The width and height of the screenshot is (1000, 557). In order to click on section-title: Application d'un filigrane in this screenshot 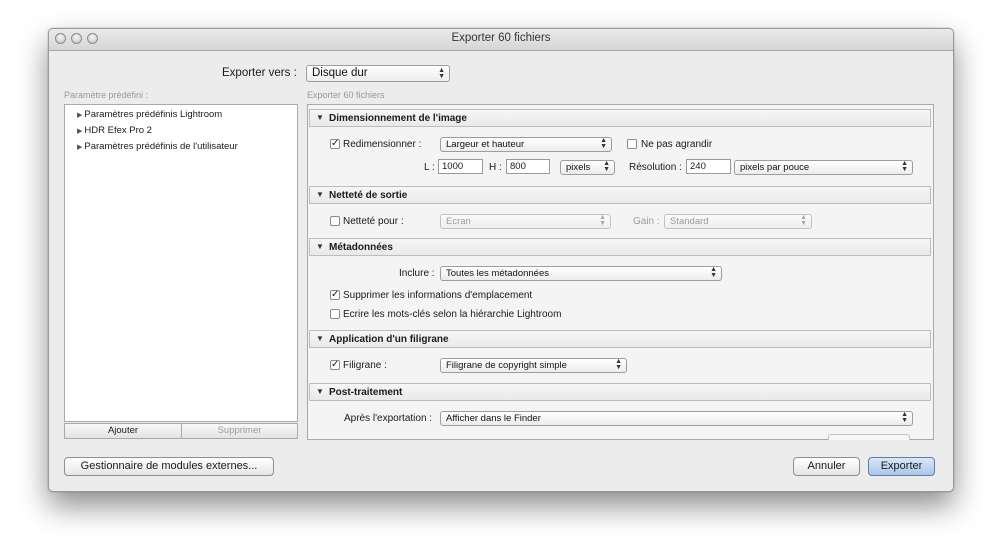, I will do `click(389, 339)`.